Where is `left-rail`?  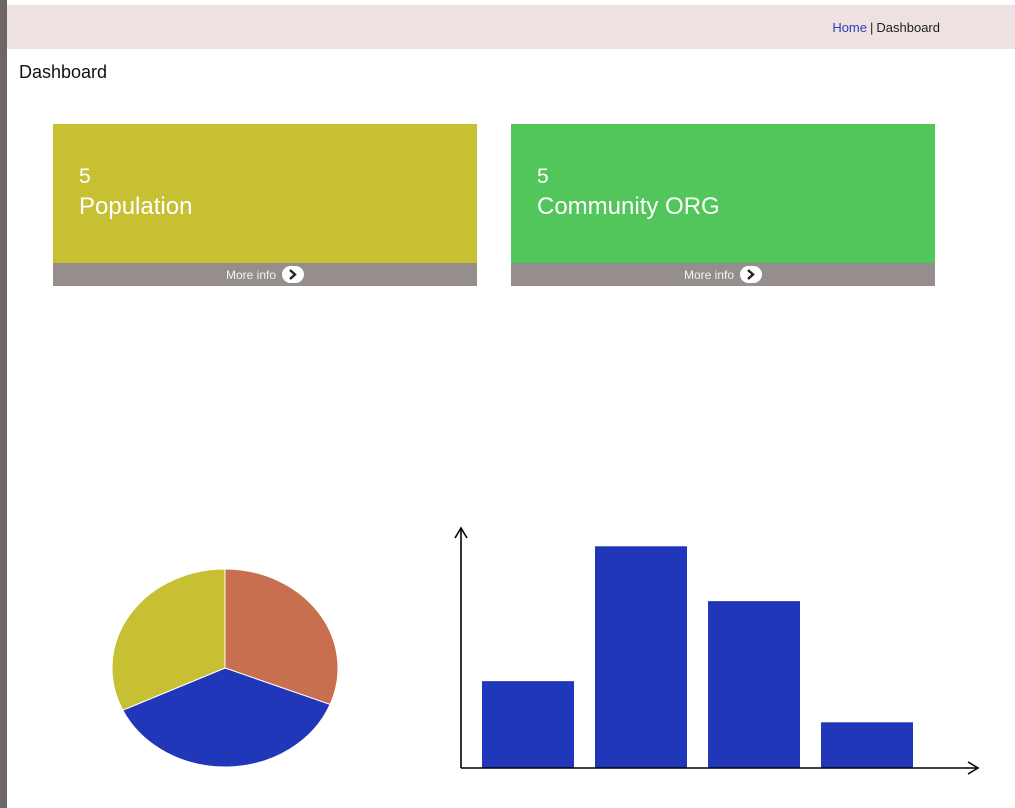
left-rail is located at coordinates (3, 404).